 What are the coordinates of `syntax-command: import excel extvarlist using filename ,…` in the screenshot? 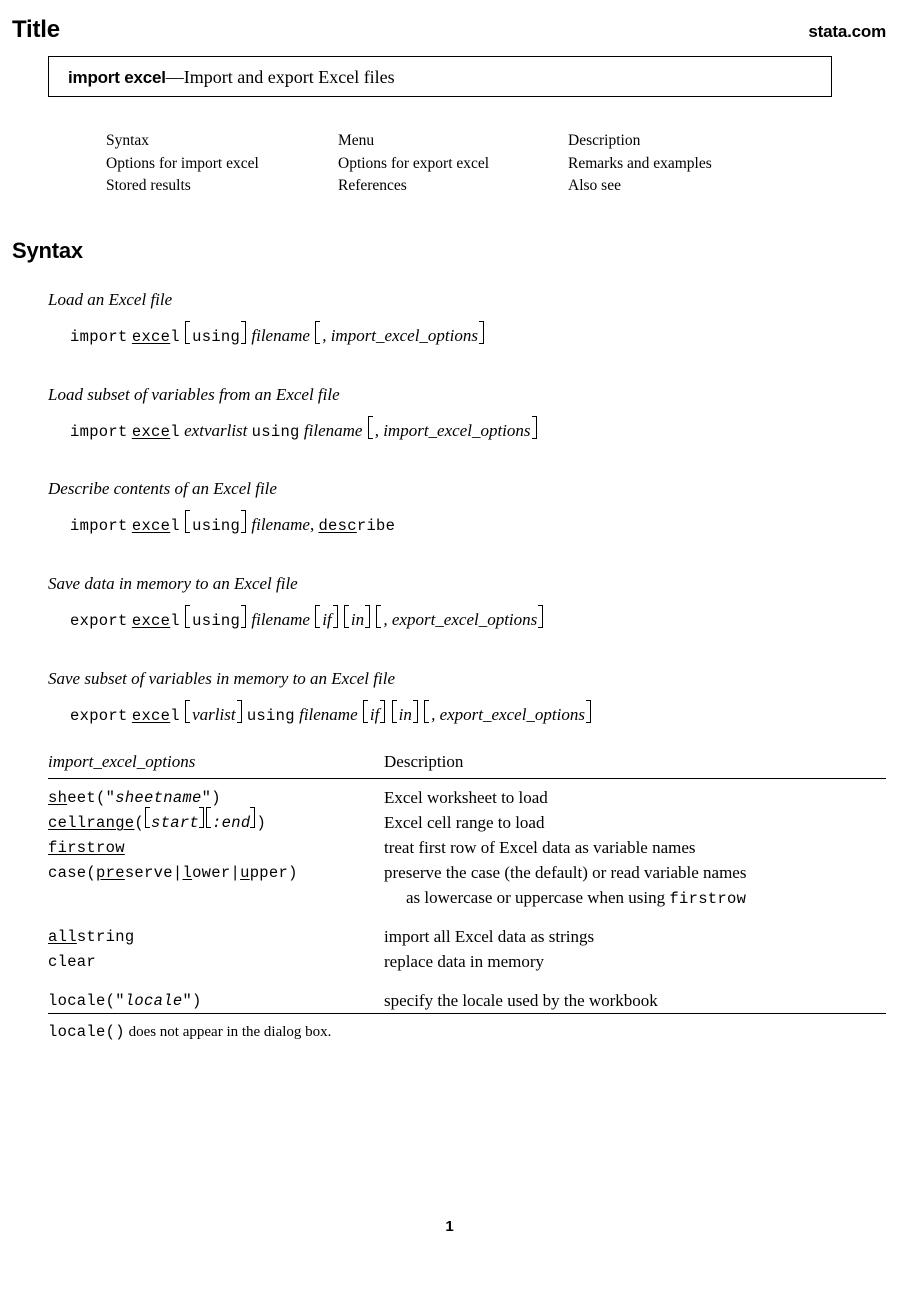 It's located at (304, 429).